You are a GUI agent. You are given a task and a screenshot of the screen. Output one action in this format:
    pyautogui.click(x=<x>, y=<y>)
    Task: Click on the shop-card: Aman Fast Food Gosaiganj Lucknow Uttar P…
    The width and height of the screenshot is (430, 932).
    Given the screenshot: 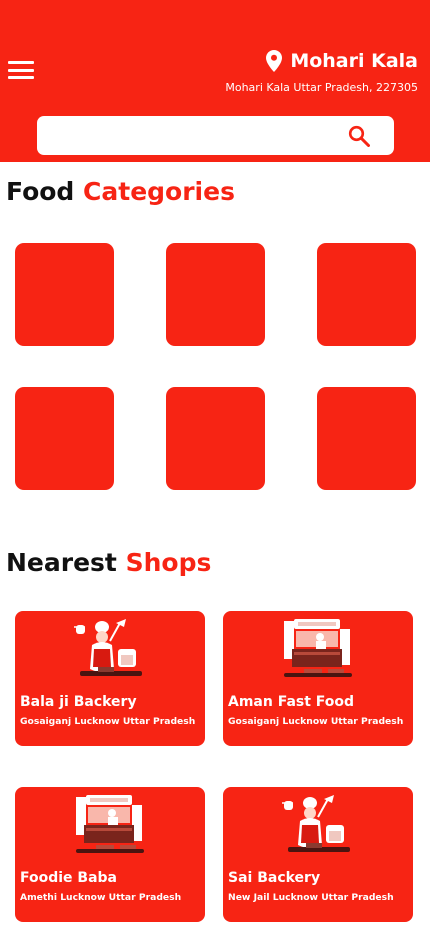 What is the action you would take?
    pyautogui.click(x=318, y=678)
    